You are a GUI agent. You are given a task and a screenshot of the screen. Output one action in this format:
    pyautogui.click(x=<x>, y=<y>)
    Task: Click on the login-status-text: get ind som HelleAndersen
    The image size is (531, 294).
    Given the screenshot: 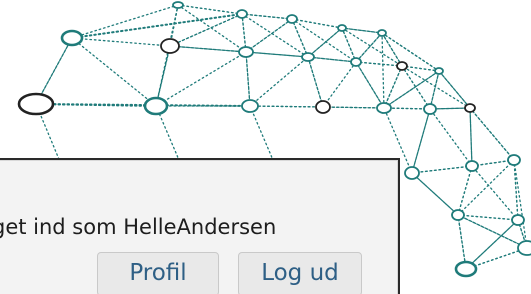 What is the action you would take?
    pyautogui.click(x=138, y=227)
    